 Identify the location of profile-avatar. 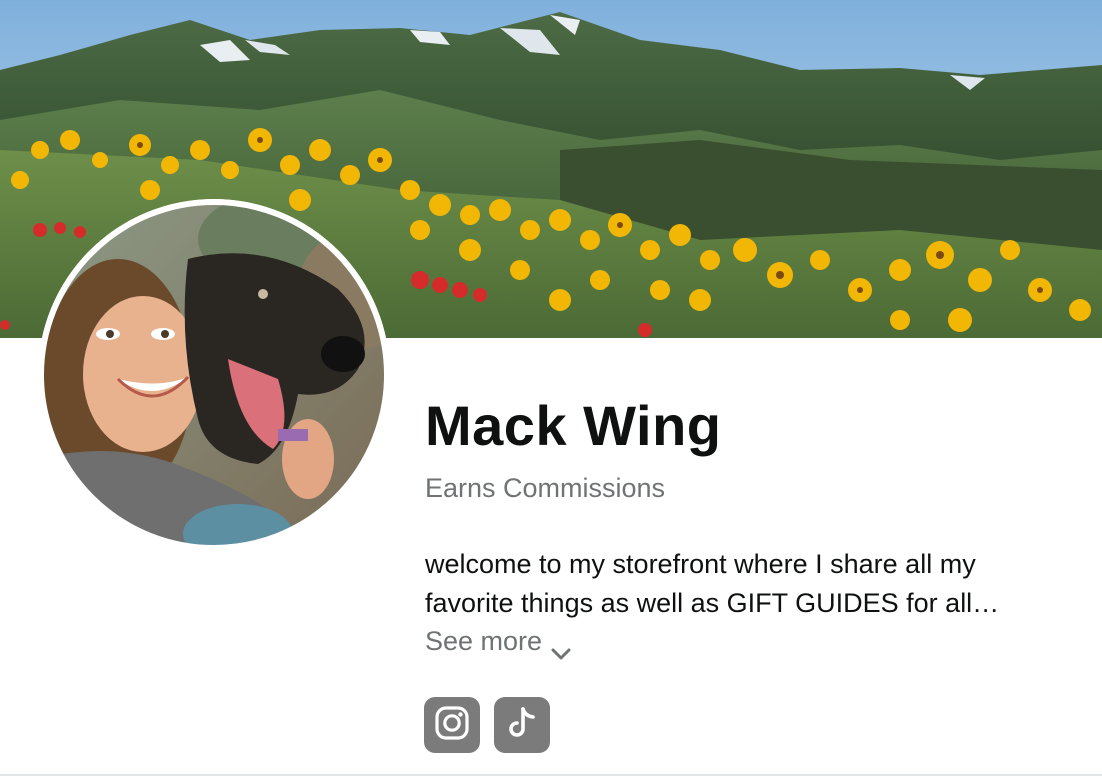
(214, 375).